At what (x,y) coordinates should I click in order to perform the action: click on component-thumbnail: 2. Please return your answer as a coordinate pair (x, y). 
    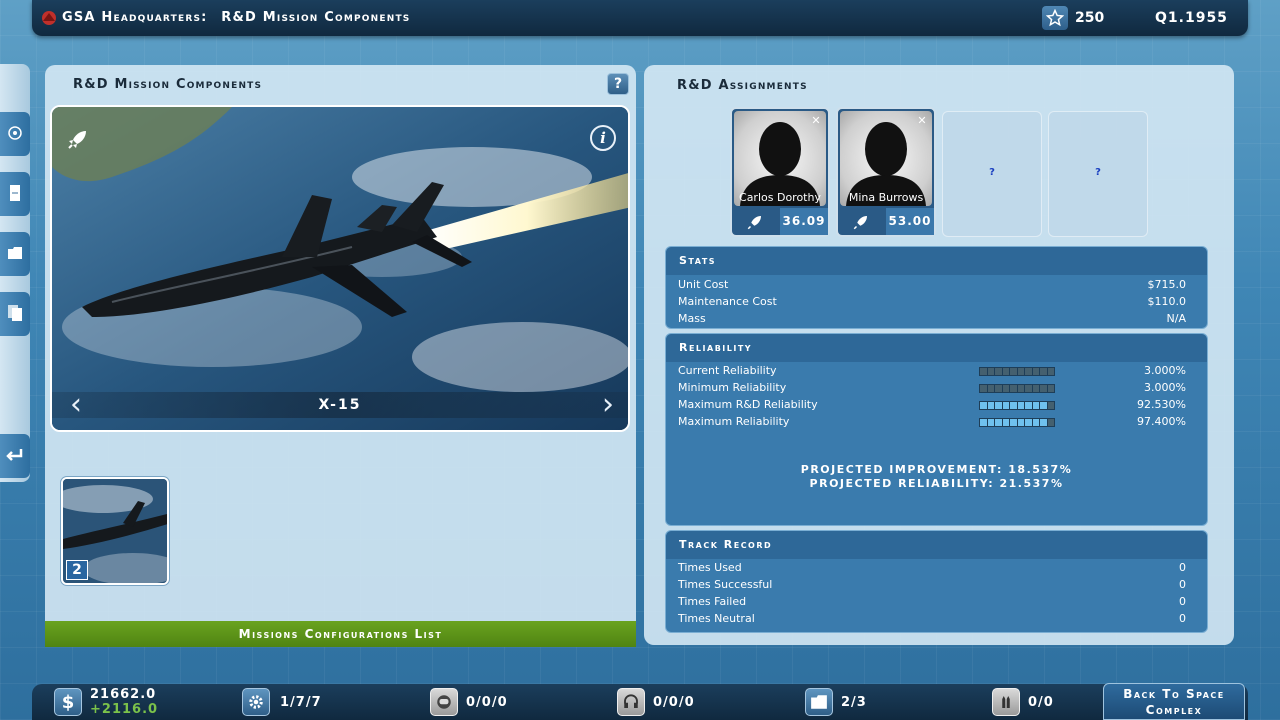
    Looking at the image, I should click on (115, 531).